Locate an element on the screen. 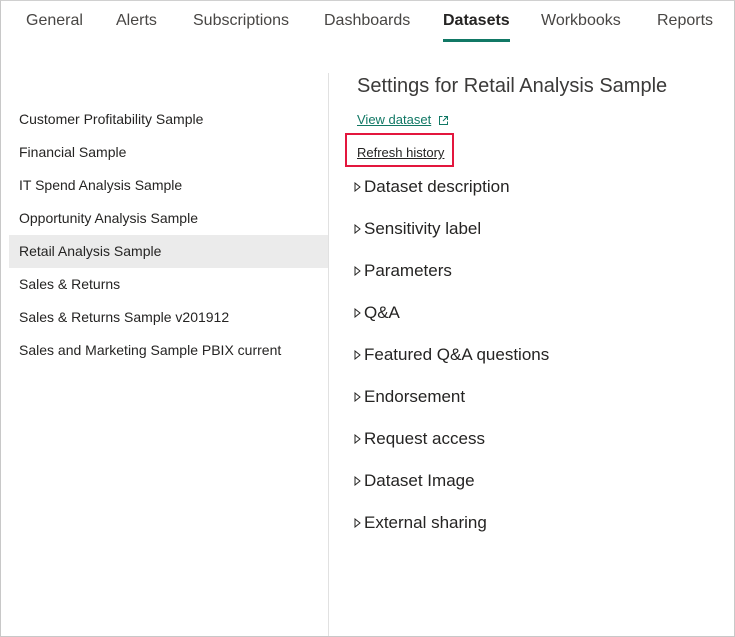 This screenshot has height=637, width=735. dataset-item-financial-sample: Financial Sample is located at coordinates (168, 152).